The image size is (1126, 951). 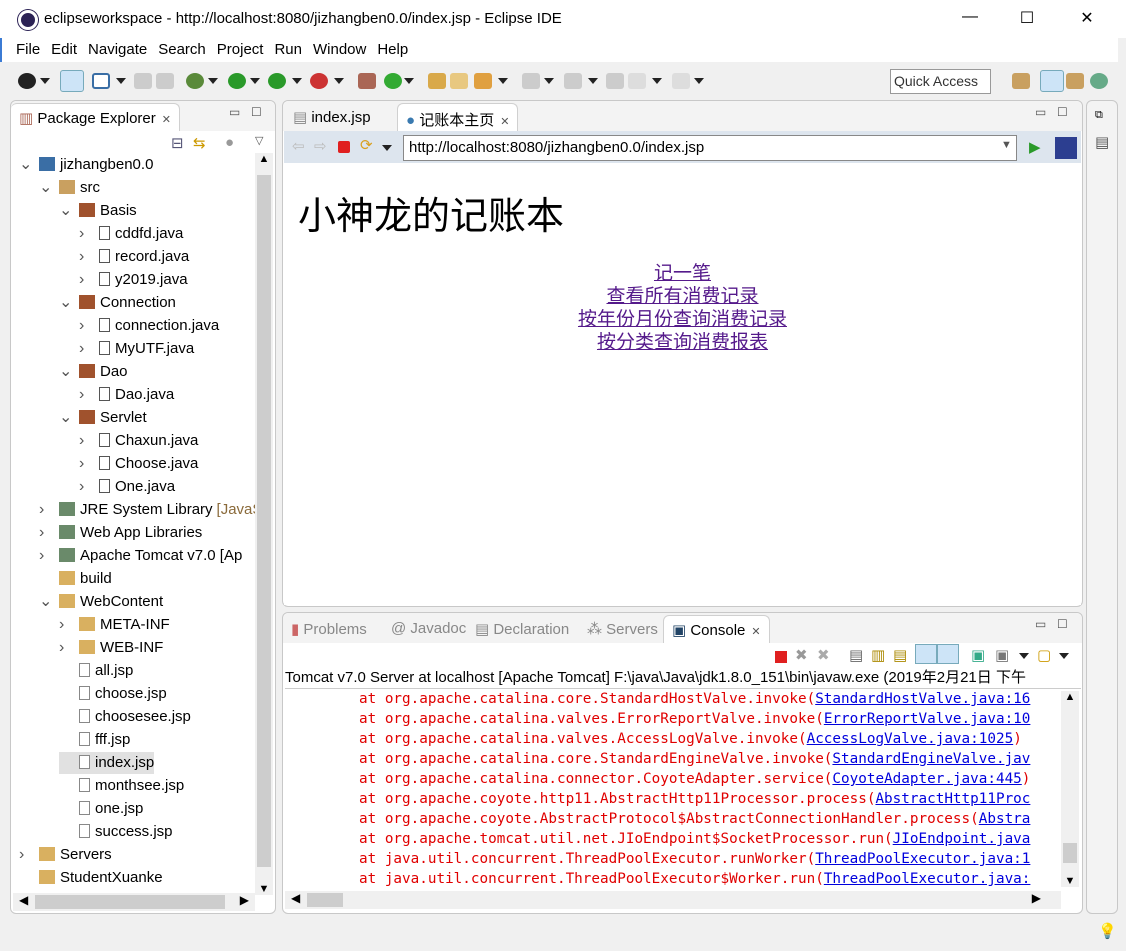 I want to click on save-all-icon, so click(x=165, y=81).